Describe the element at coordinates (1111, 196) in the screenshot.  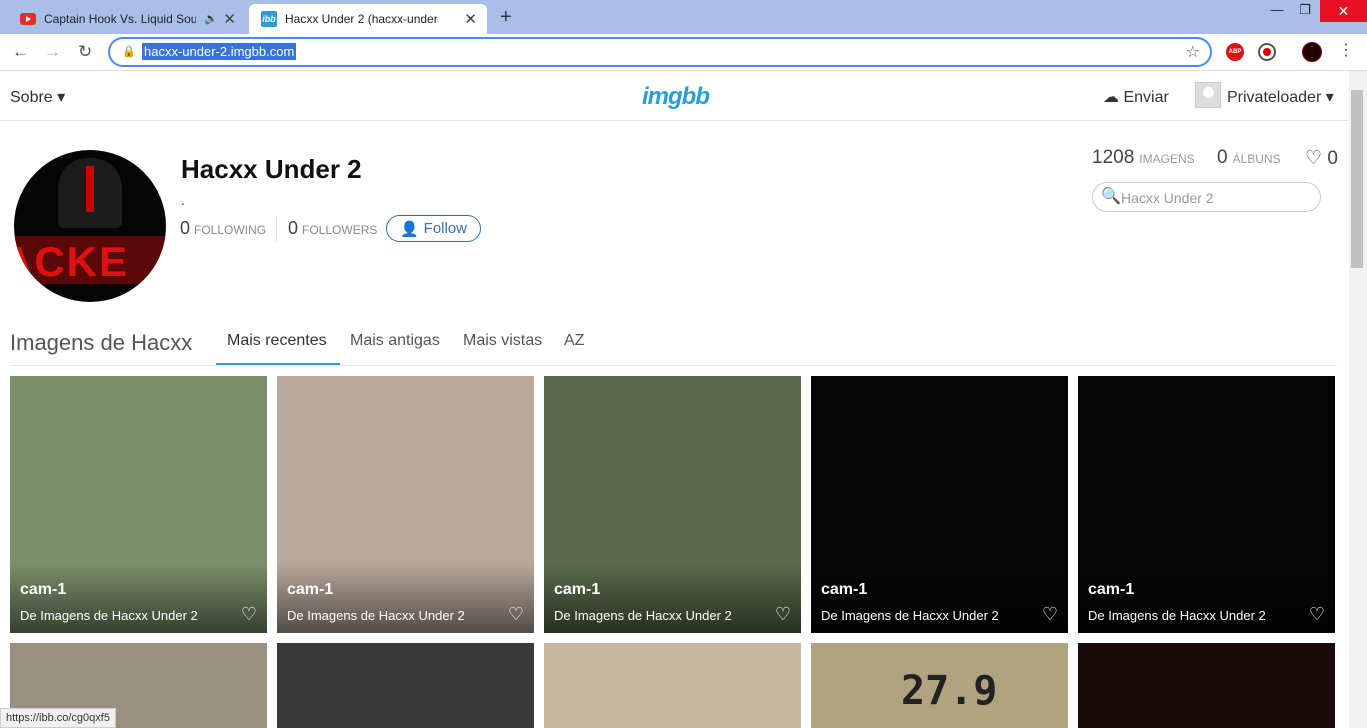
I see `search-icon: 🔍` at that location.